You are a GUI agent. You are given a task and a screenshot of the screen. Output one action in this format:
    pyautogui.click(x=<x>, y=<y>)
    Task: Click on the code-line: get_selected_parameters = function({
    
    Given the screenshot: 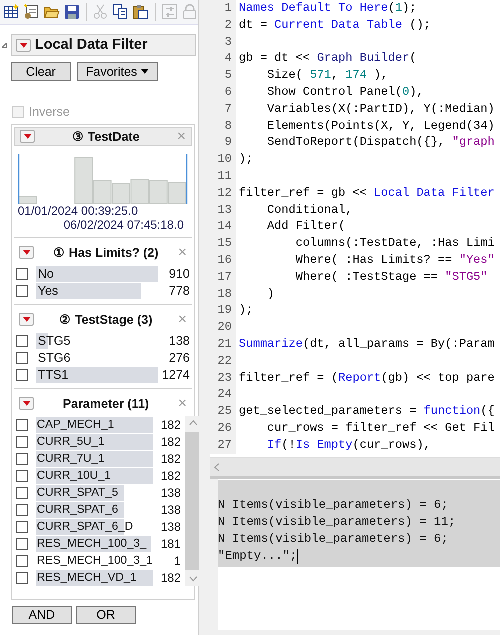 What is the action you would take?
    pyautogui.click(x=367, y=411)
    